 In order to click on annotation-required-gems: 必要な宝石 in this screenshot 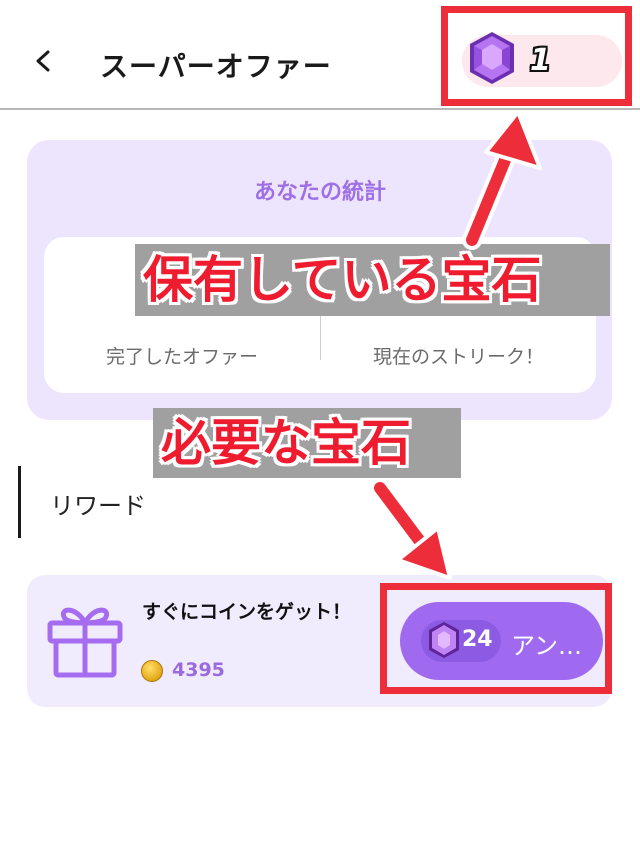, I will do `click(307, 443)`.